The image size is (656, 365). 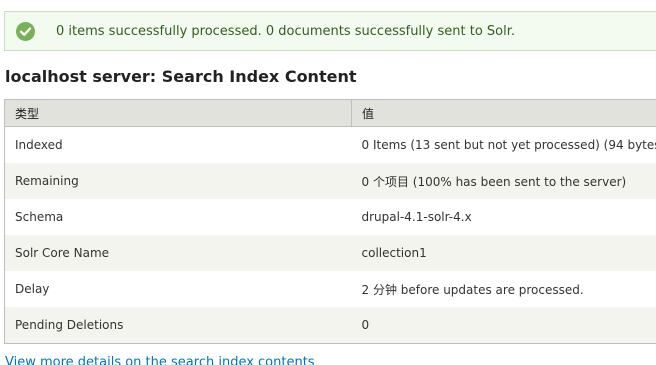 I want to click on table-row: Delay 2 分钟 before updates are processed., so click(x=330, y=289).